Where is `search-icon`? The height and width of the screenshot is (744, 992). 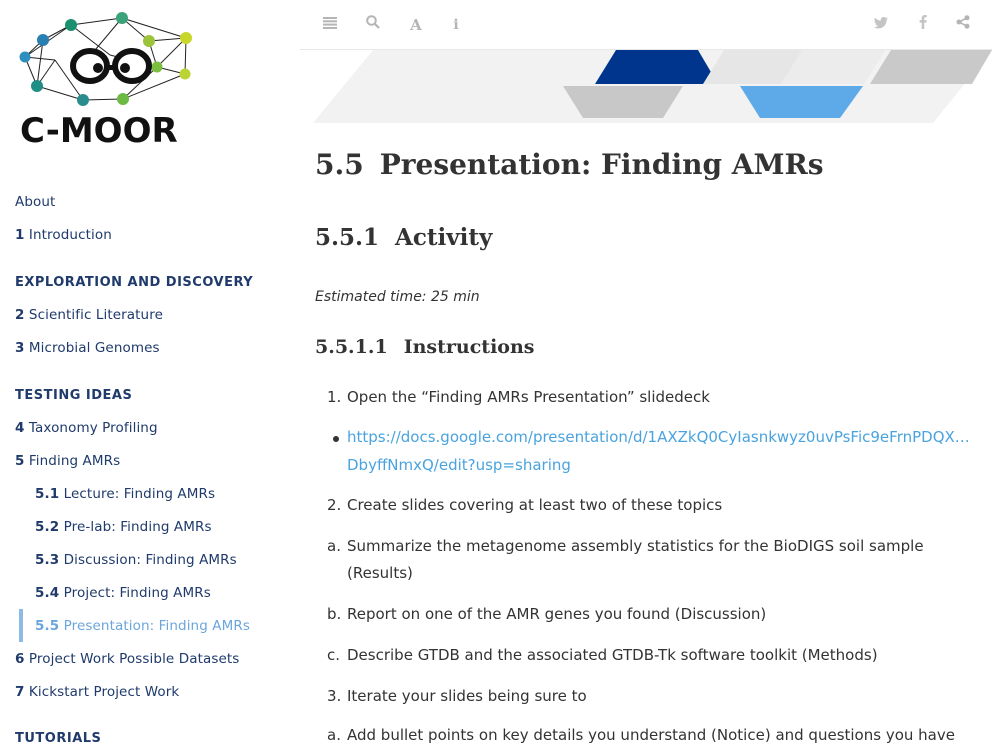
search-icon is located at coordinates (373, 25).